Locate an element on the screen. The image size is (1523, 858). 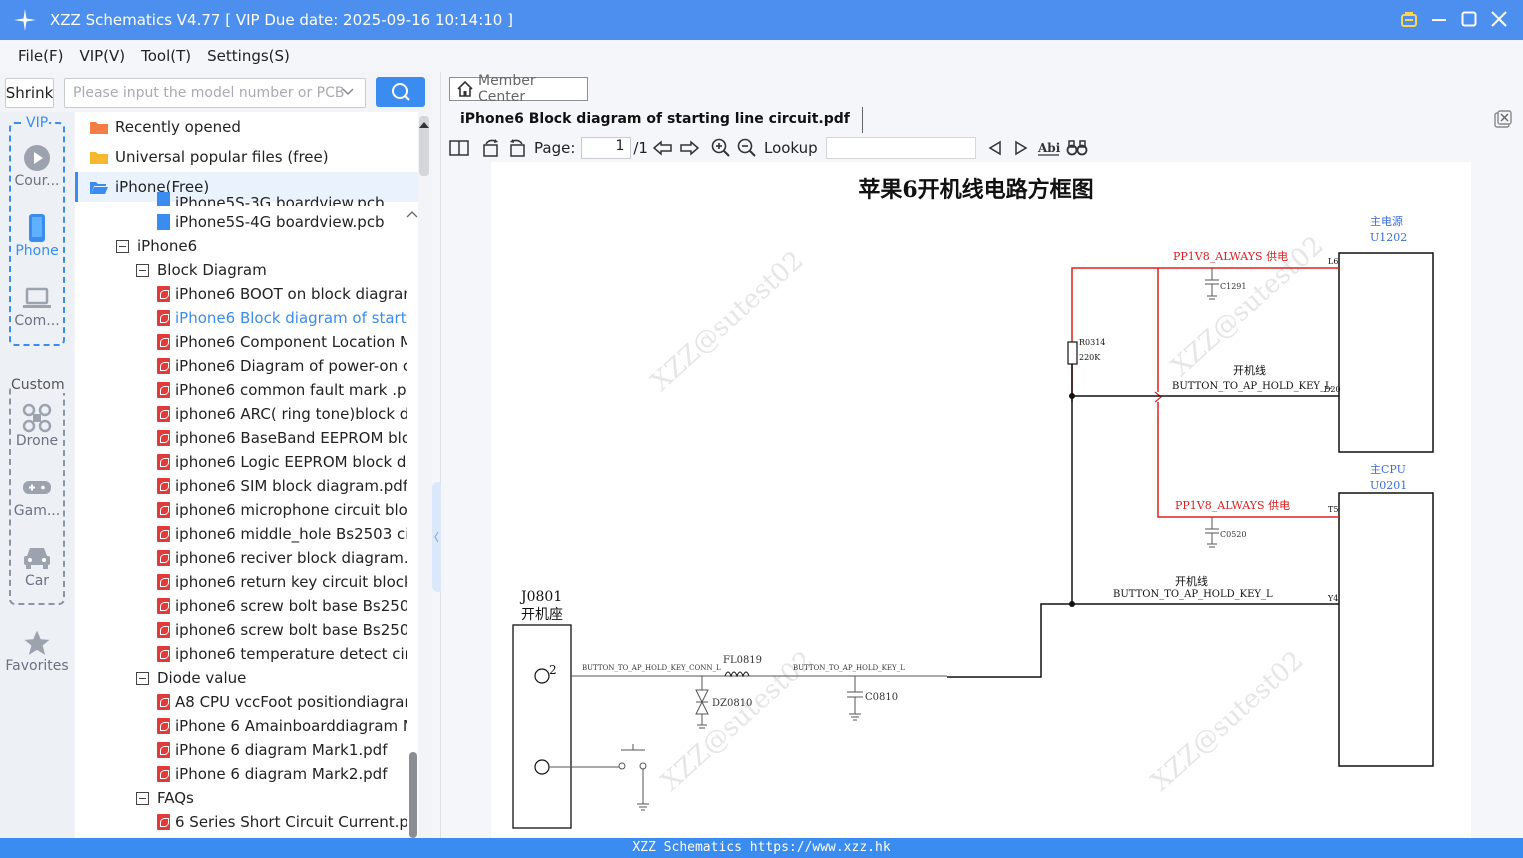
tree-folder-block-diagram: Block Diagram is located at coordinates (201, 270).